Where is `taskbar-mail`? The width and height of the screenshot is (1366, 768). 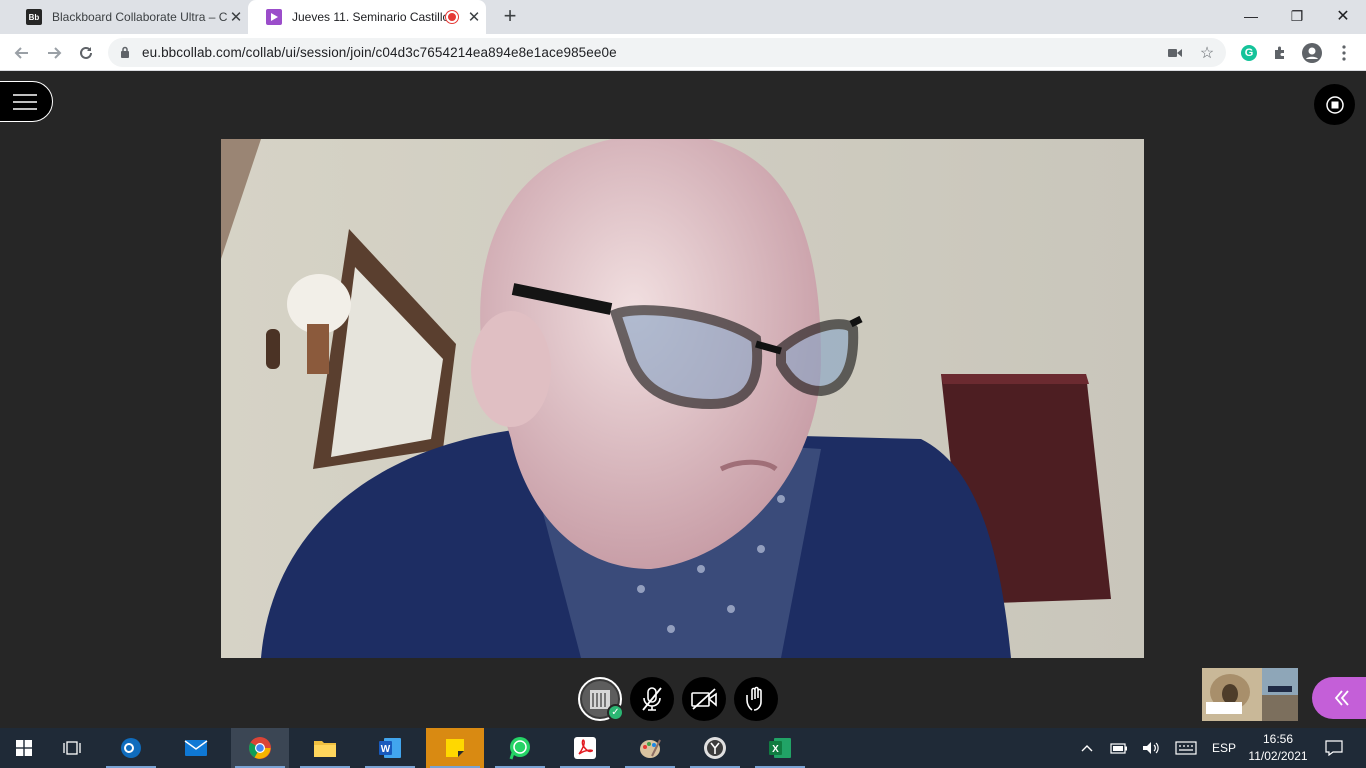
taskbar-mail is located at coordinates (196, 748).